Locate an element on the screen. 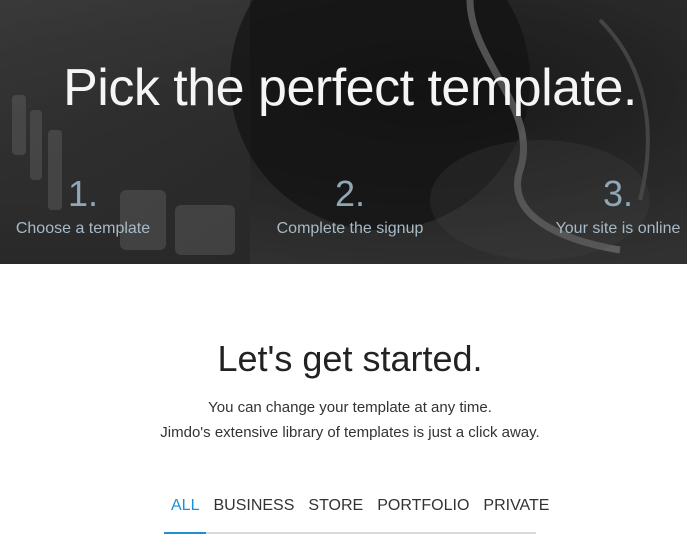 This screenshot has height=537, width=687. tab-store: STORE is located at coordinates (335, 512).